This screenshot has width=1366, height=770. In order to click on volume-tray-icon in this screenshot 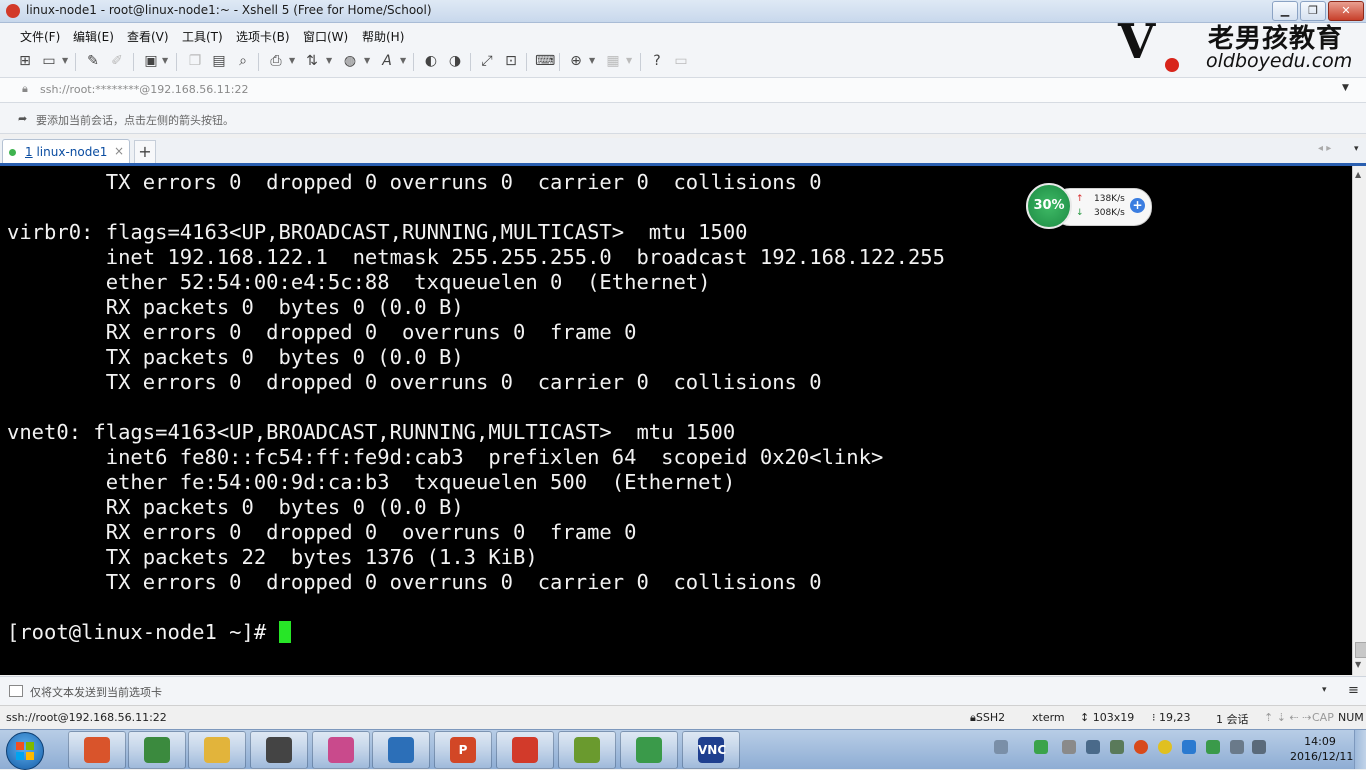, I will do `click(1259, 747)`.